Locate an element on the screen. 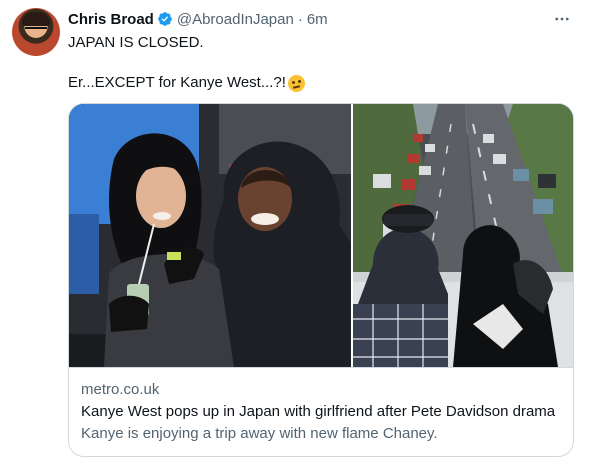 The height and width of the screenshot is (468, 589). user-handle: @AbroadInJapan is located at coordinates (235, 19).